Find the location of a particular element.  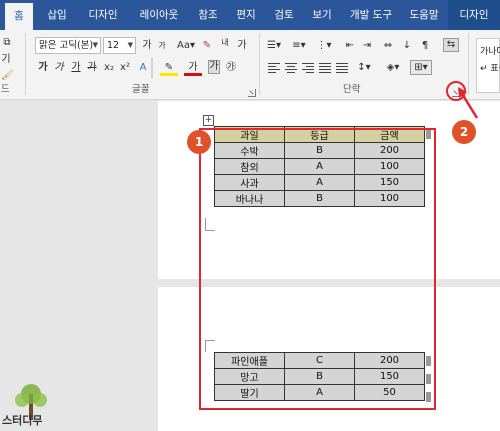

arrow-pointer-icon is located at coordinates (468, 103).